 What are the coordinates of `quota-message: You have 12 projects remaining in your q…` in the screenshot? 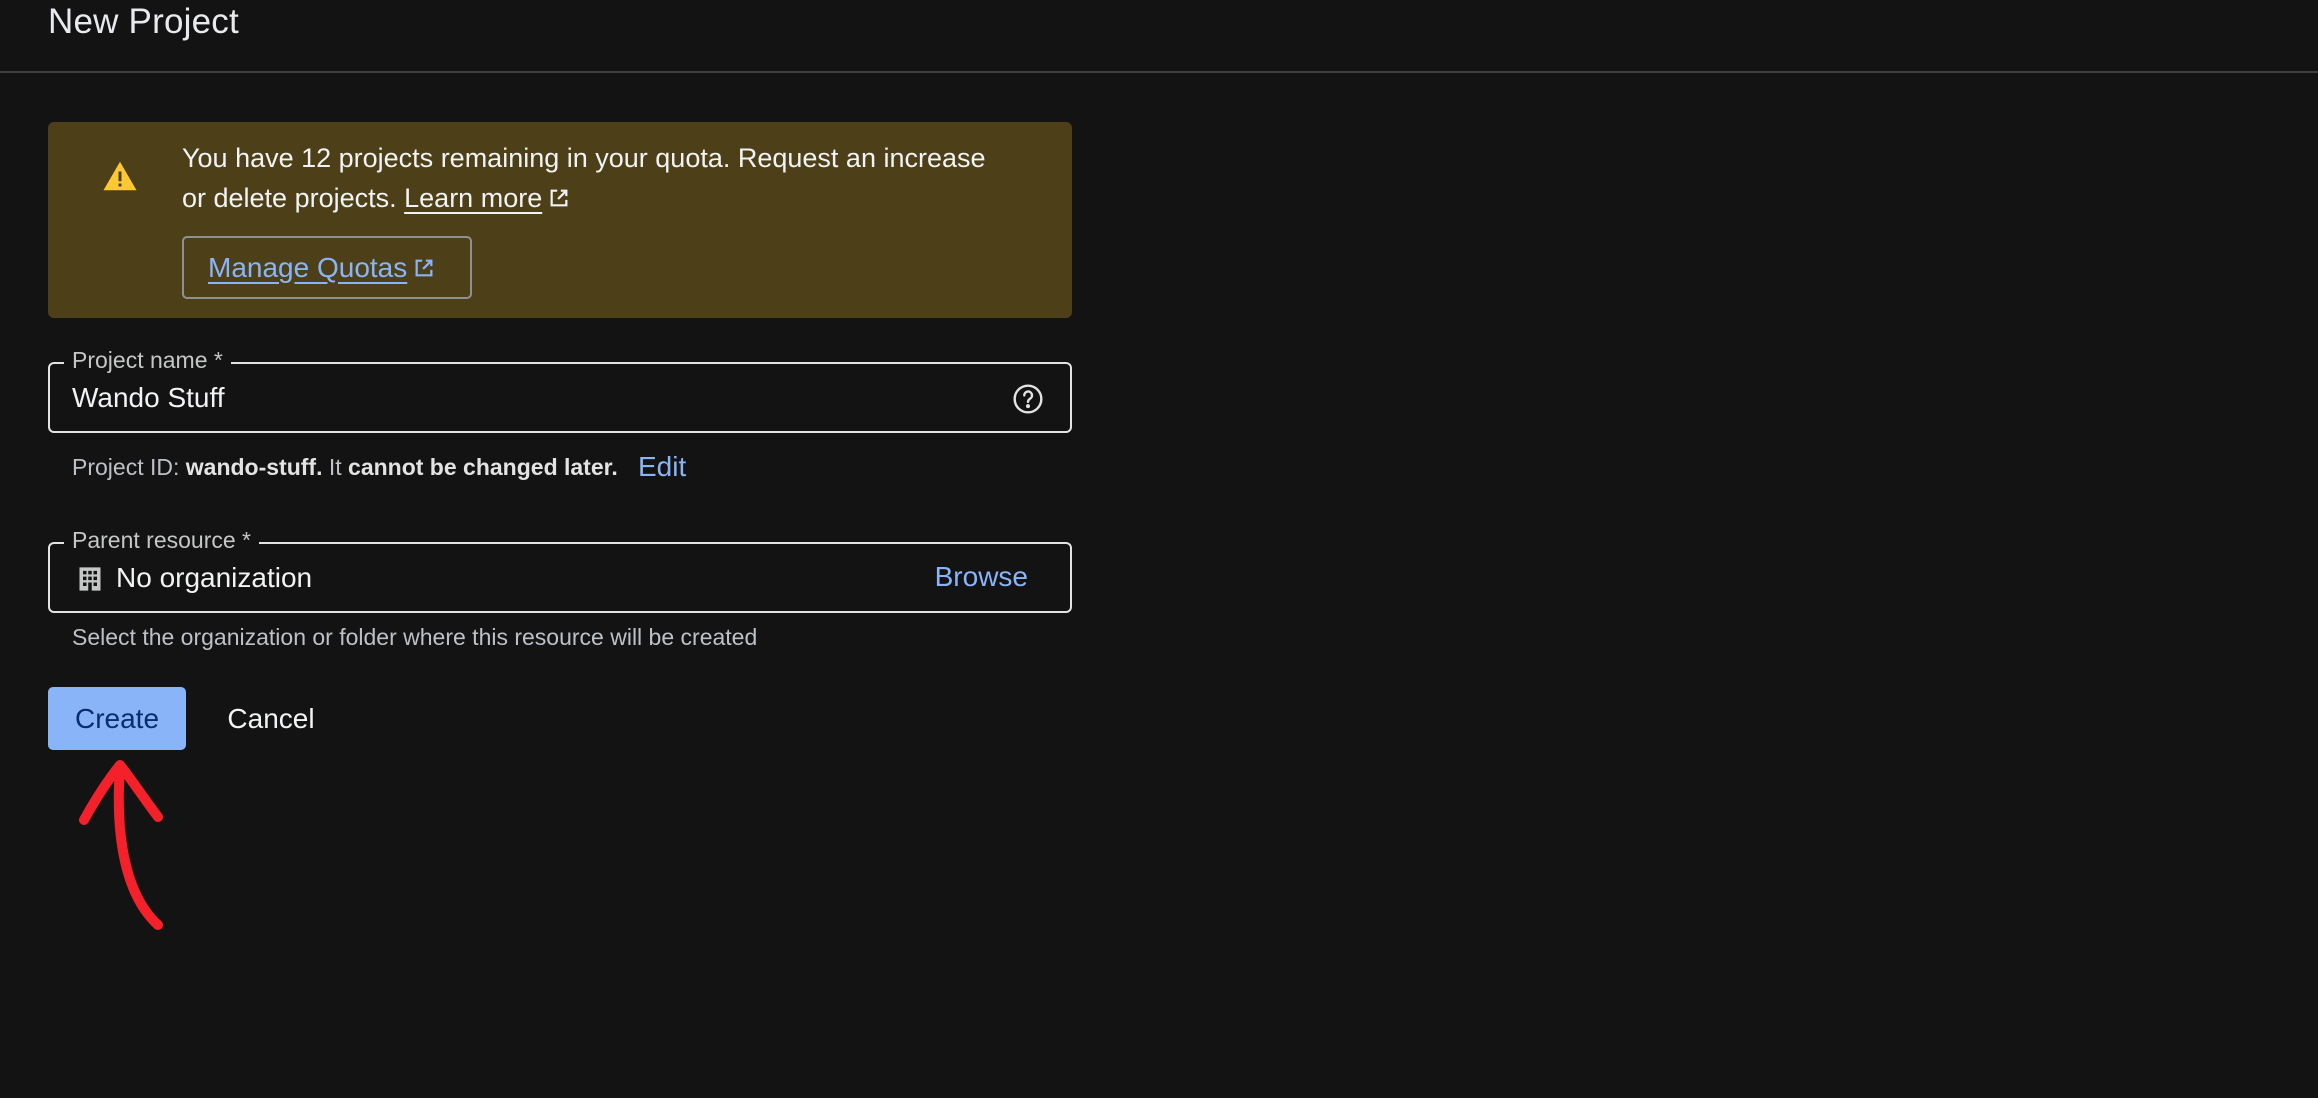 It's located at (612, 178).